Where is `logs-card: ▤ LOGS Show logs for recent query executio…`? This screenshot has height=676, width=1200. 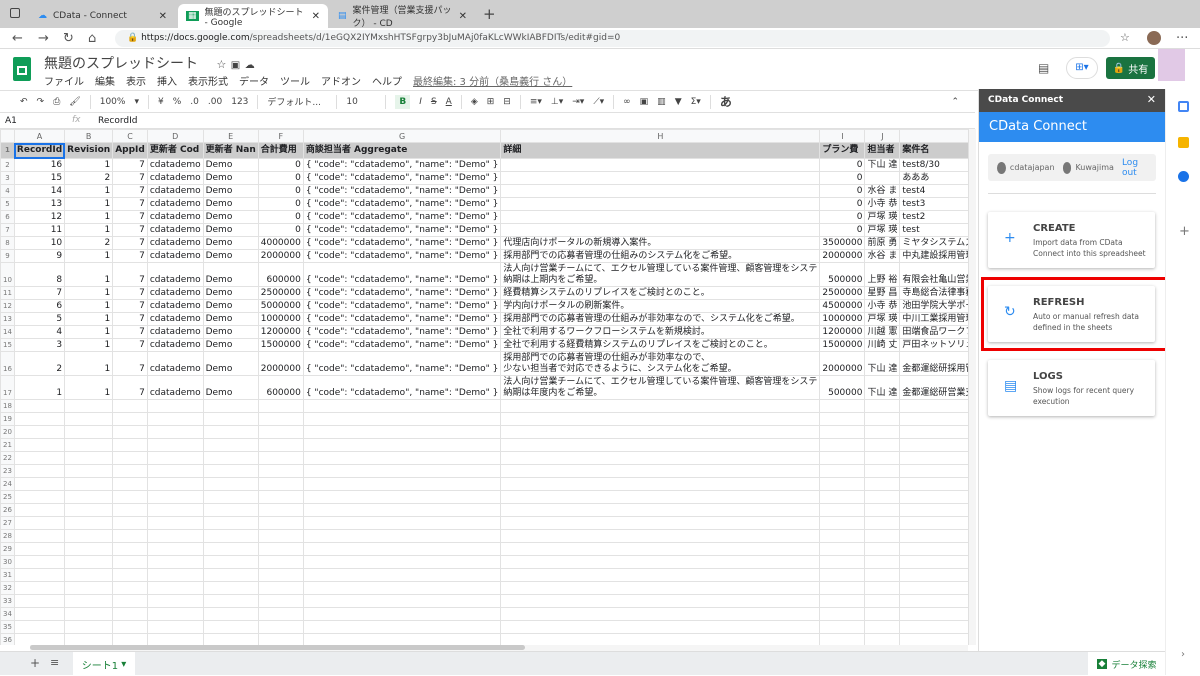
logs-card: ▤ LOGS Show logs for recent query executio… is located at coordinates (1071, 388).